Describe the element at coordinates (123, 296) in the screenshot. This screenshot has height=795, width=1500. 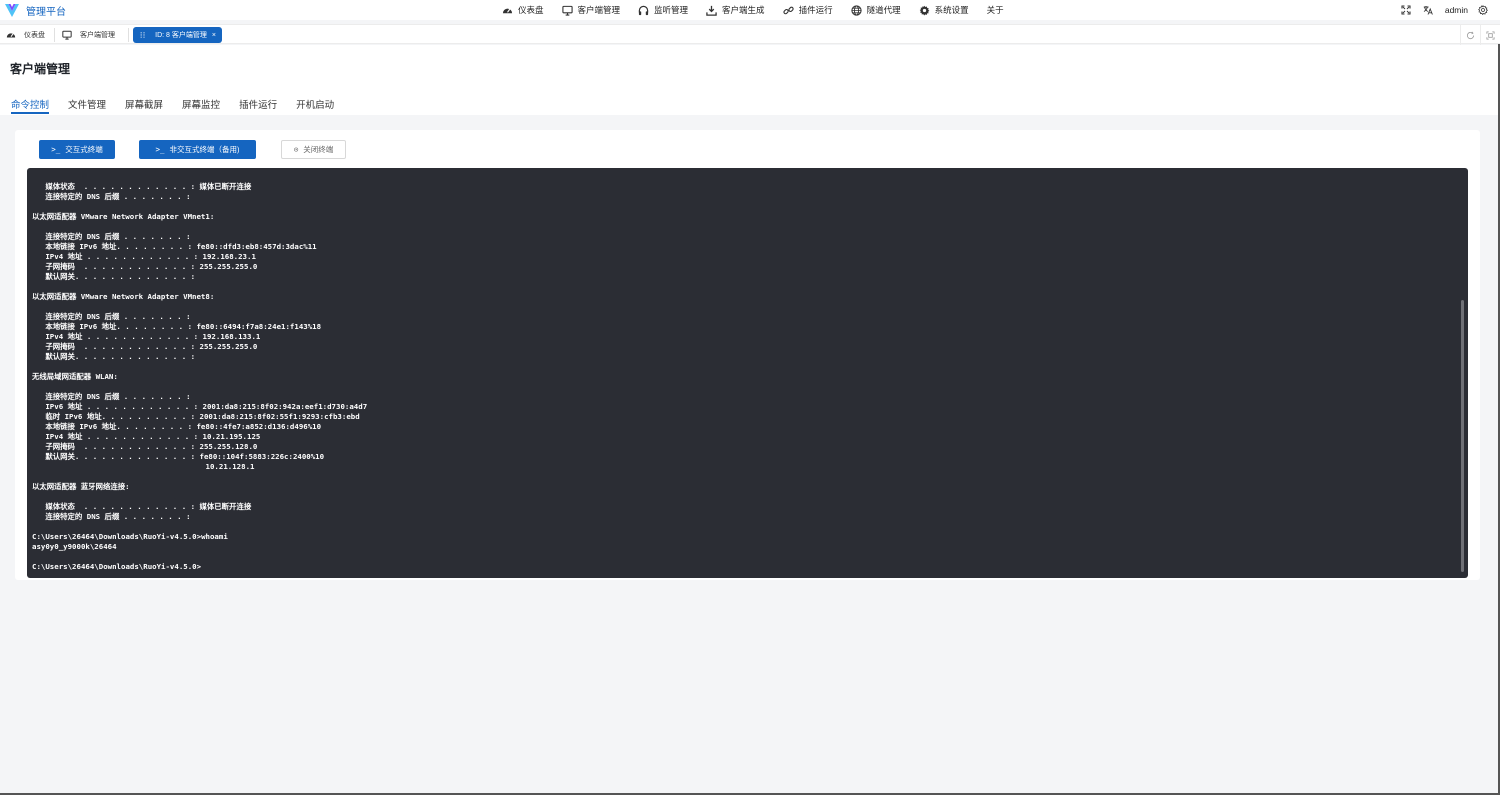
I see `terminal-line: 以太网适配器 VMware Network Adapter VMnet8:` at that location.